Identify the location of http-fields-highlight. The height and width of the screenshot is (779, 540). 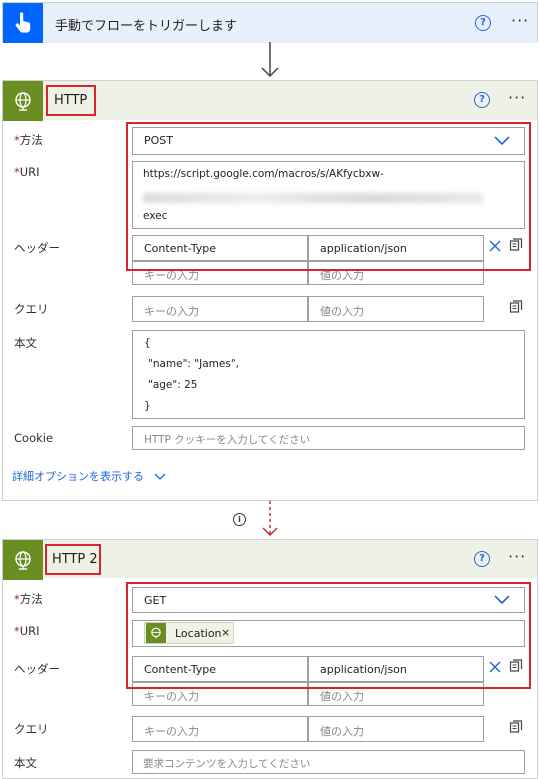
(328, 196).